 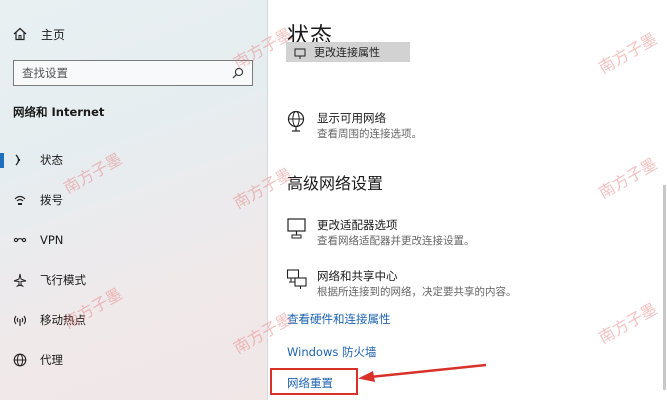 What do you see at coordinates (127, 73) in the screenshot?
I see `search-input` at bounding box center [127, 73].